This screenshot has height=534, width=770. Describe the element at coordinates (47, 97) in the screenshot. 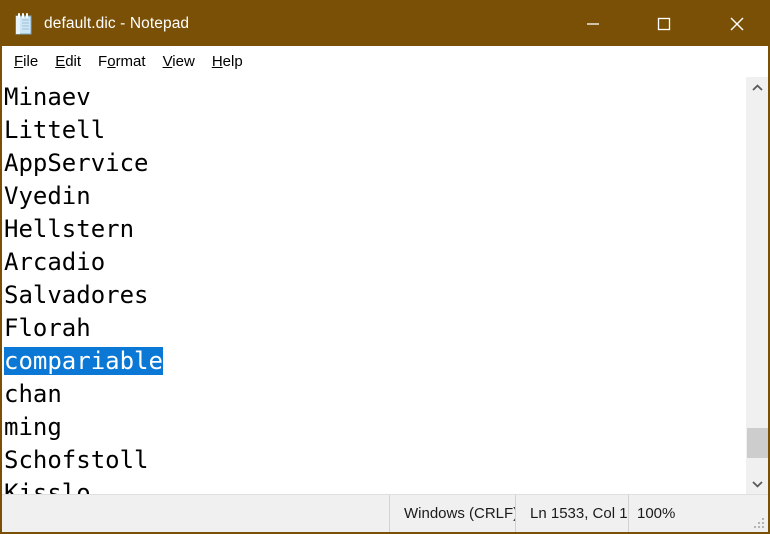

I see `text-line-content: Minaev` at that location.